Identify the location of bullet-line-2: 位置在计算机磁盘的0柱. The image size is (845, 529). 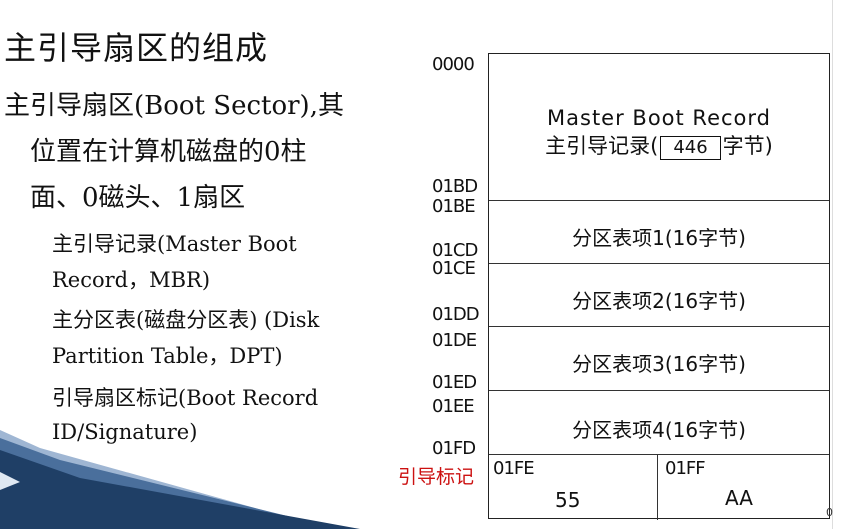
(168, 152).